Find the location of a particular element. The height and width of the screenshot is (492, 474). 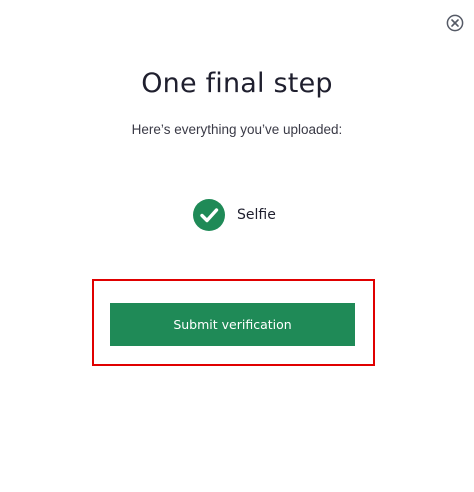

close-circle-icon is located at coordinates (455, 23).